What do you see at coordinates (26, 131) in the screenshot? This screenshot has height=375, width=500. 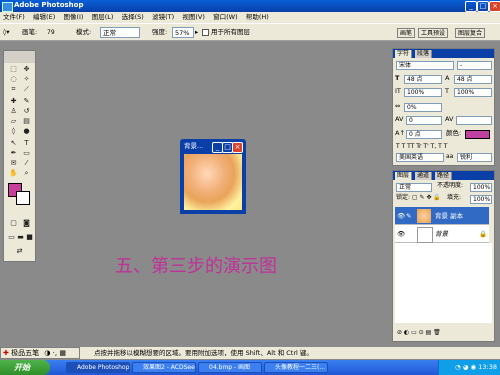 I see `dodge-tool-icon: ●` at bounding box center [26, 131].